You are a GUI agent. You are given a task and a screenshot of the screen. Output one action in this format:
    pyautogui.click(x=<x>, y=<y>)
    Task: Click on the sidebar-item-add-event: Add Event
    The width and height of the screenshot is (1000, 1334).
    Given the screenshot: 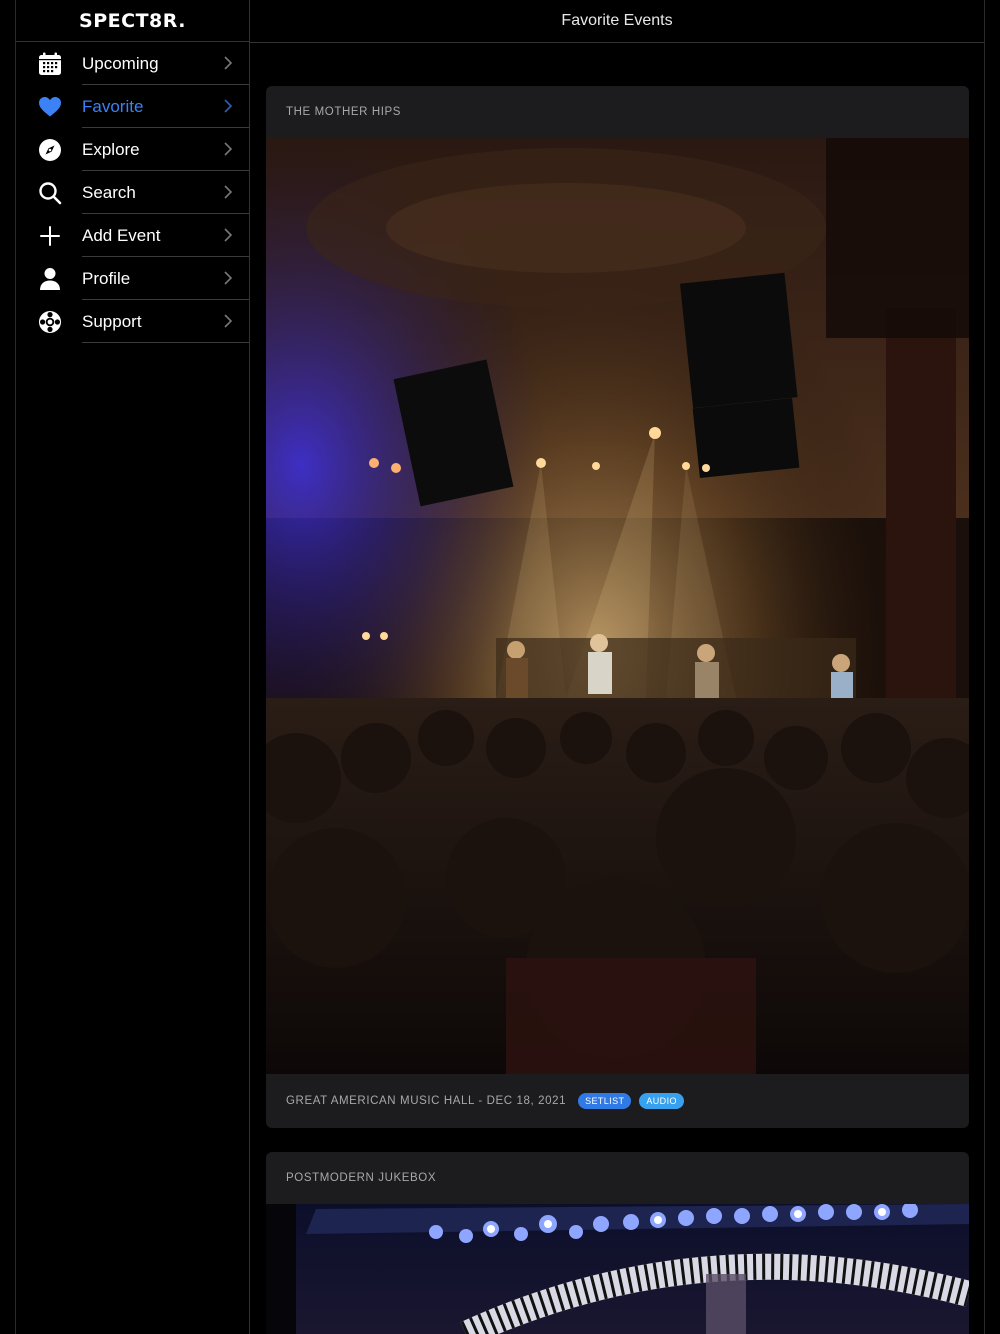 What is the action you would take?
    pyautogui.click(x=132, y=235)
    